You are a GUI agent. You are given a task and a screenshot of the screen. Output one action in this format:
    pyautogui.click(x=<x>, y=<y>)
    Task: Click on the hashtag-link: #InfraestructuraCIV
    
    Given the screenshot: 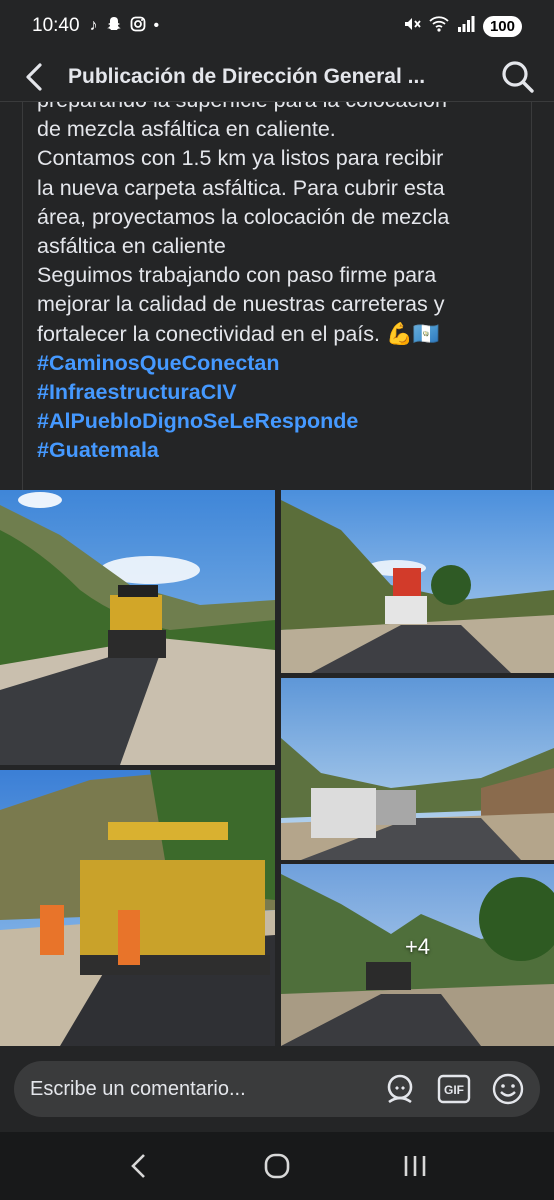 What is the action you would take?
    pyautogui.click(x=280, y=392)
    